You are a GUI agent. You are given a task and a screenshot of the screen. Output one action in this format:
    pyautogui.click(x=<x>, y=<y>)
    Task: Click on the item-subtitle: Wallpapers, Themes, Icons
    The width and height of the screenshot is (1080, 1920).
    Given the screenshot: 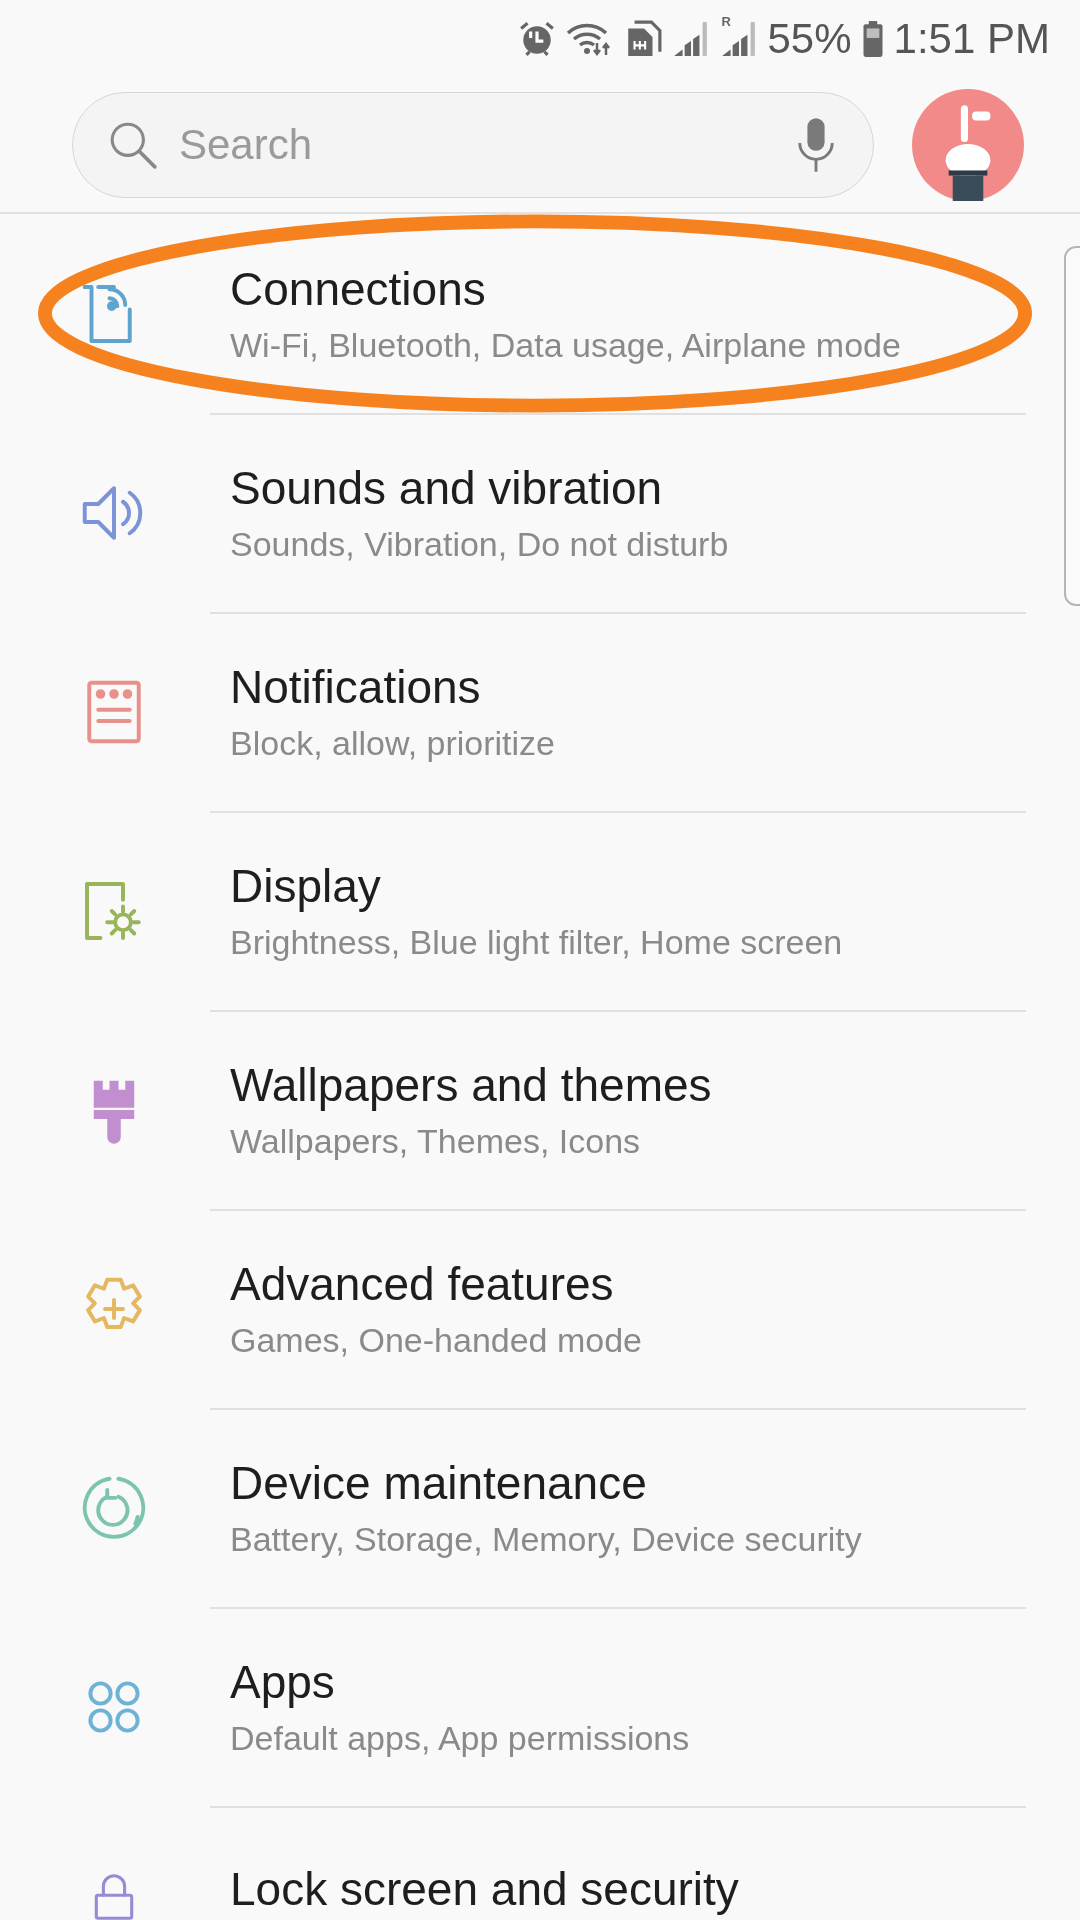 What is the action you would take?
    pyautogui.click(x=436, y=1141)
    